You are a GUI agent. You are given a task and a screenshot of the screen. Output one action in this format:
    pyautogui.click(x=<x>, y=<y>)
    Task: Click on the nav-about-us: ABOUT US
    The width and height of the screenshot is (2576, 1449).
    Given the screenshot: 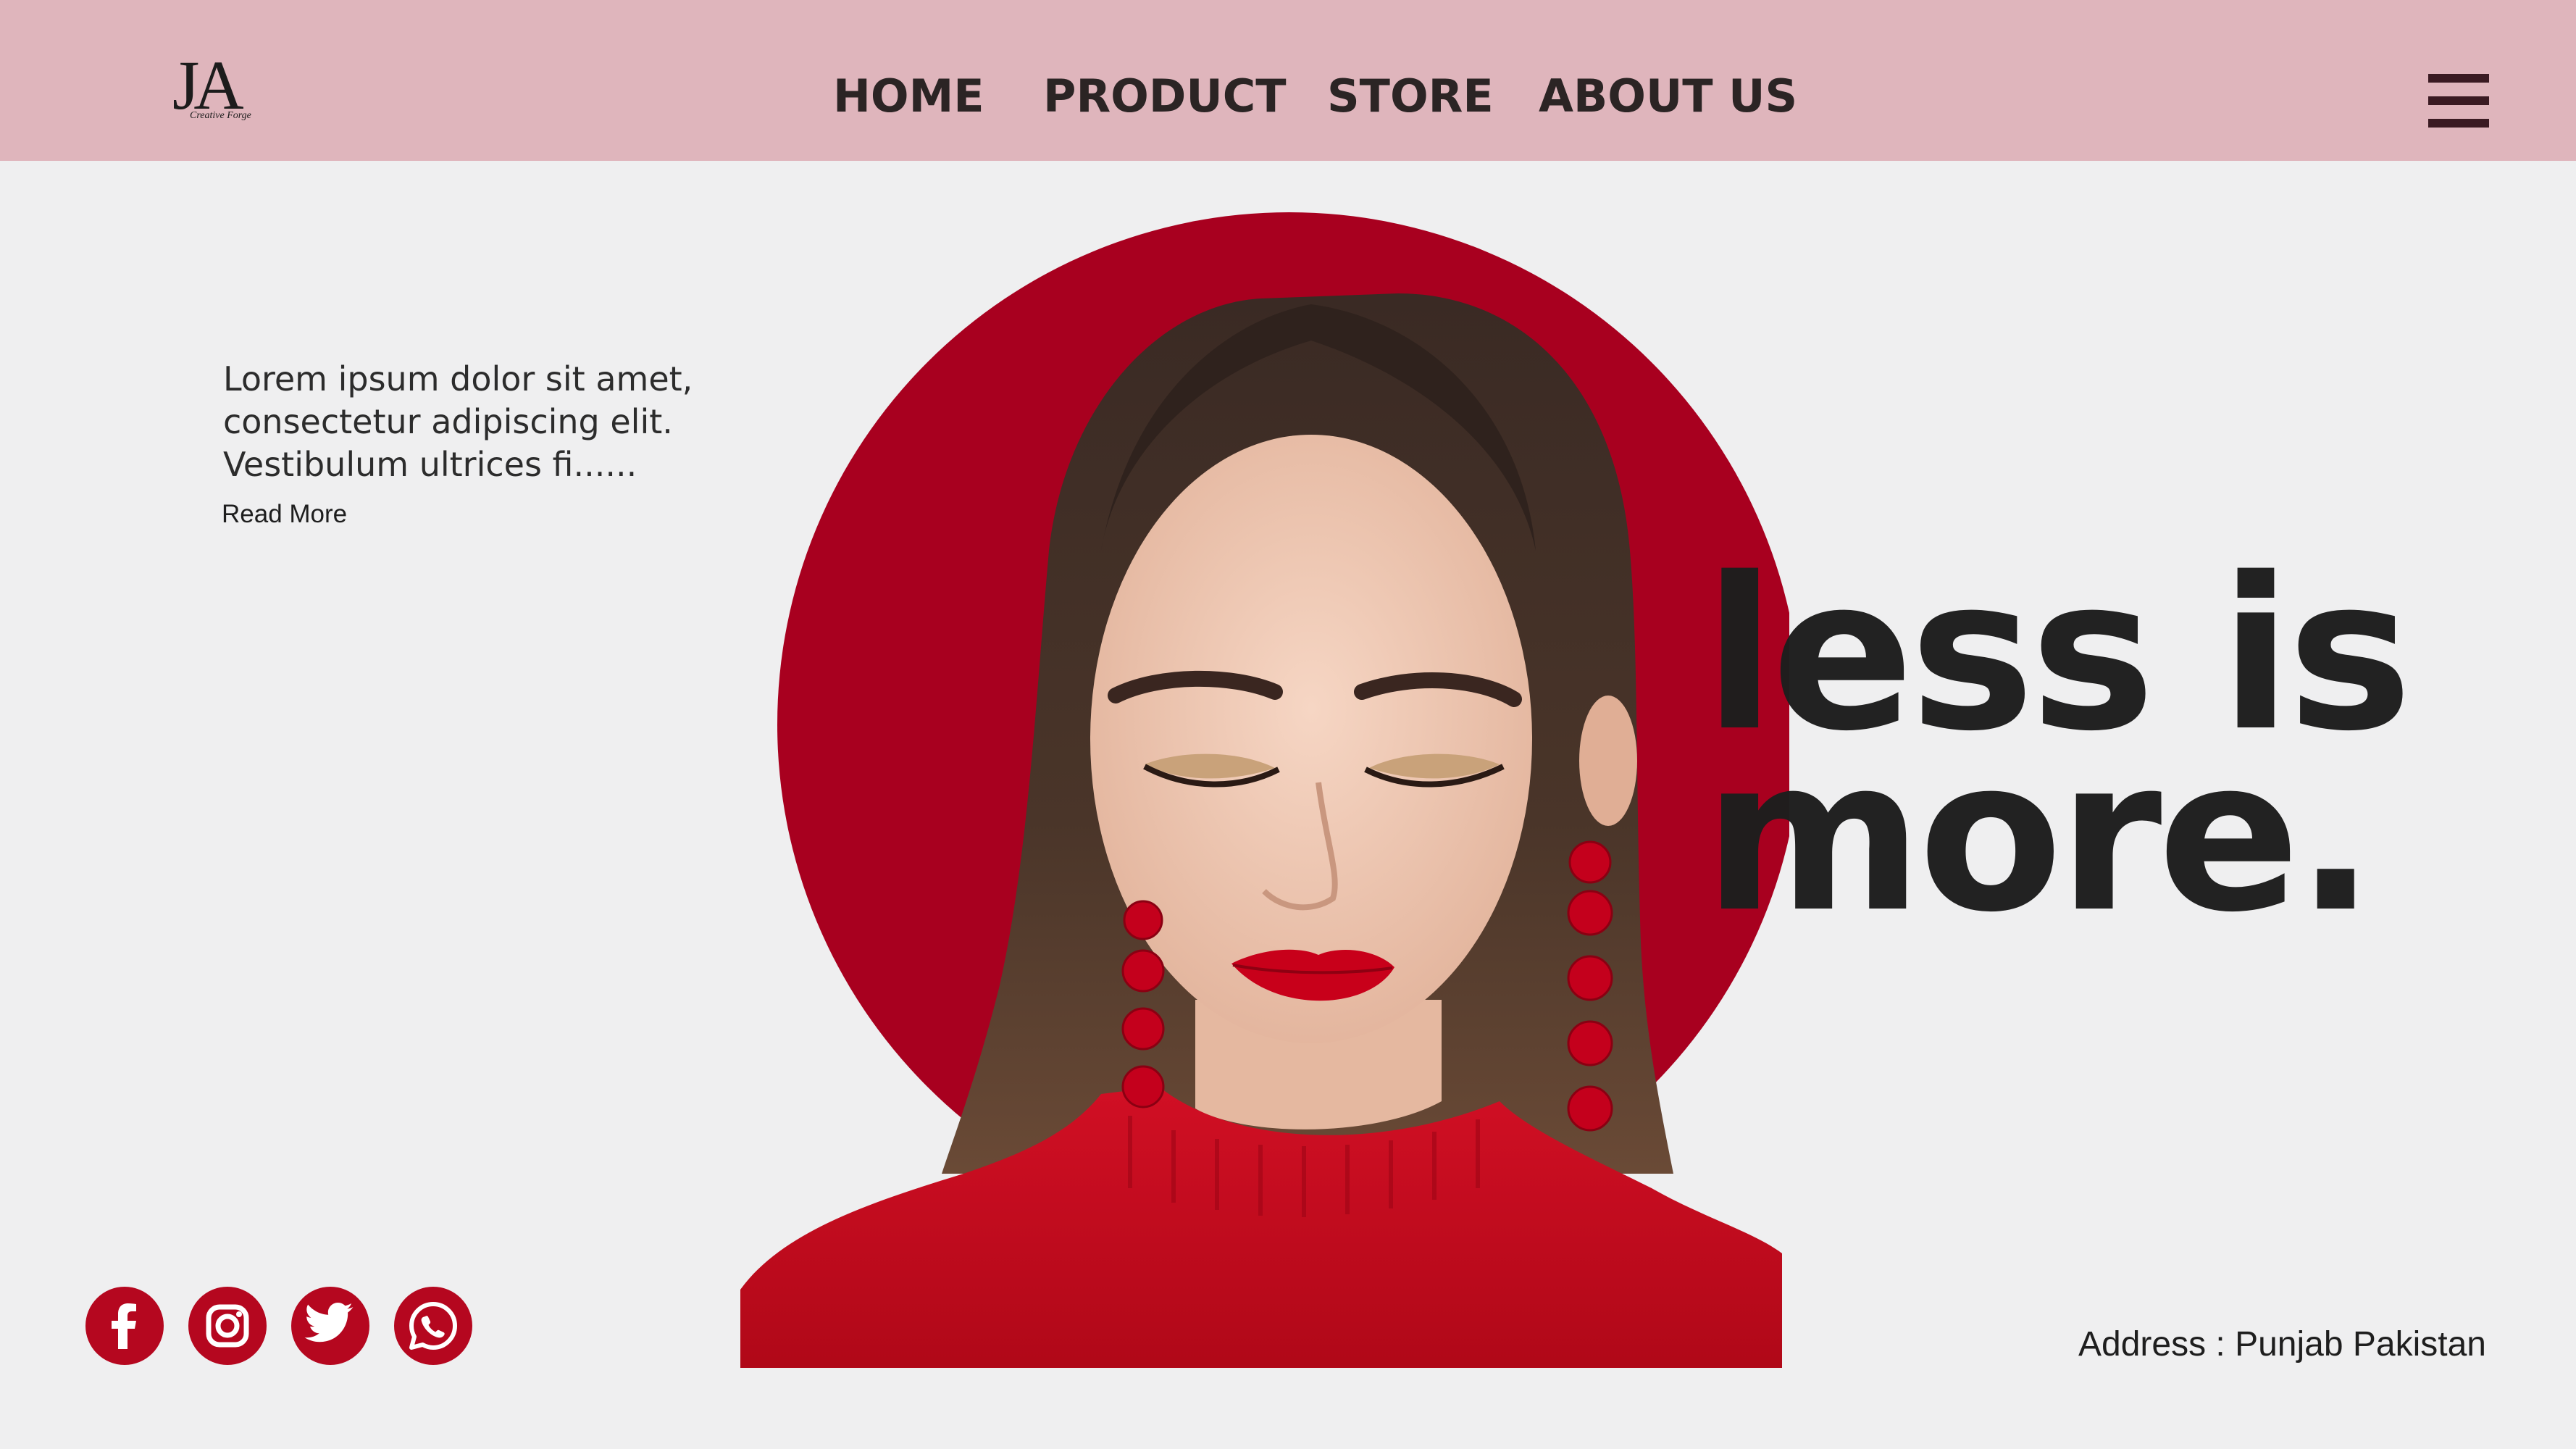 What is the action you would take?
    pyautogui.click(x=1668, y=96)
    